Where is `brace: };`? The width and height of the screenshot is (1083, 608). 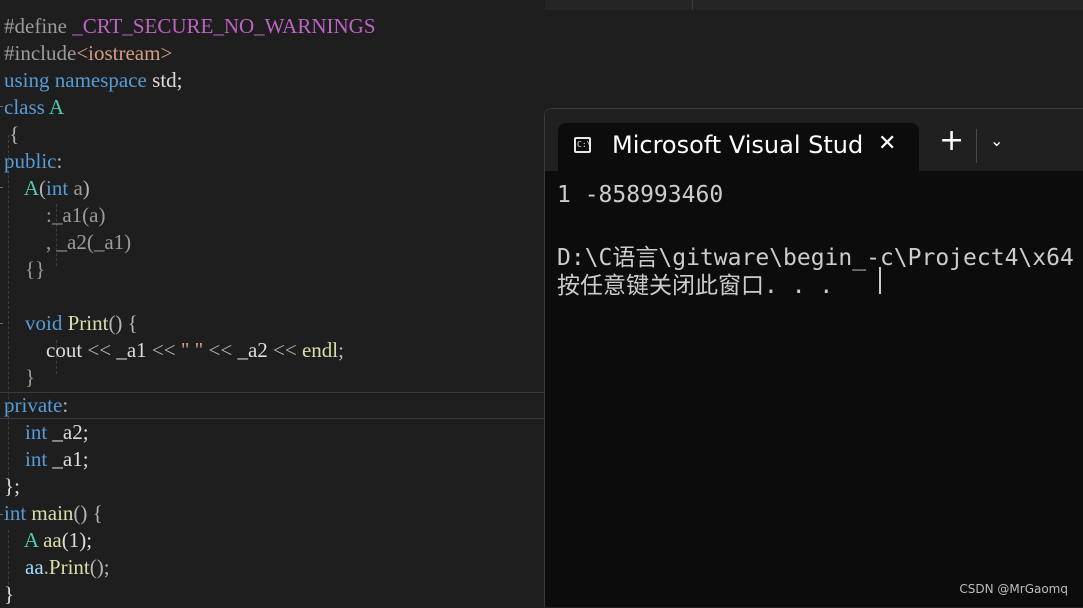
brace: }; is located at coordinates (12, 486).